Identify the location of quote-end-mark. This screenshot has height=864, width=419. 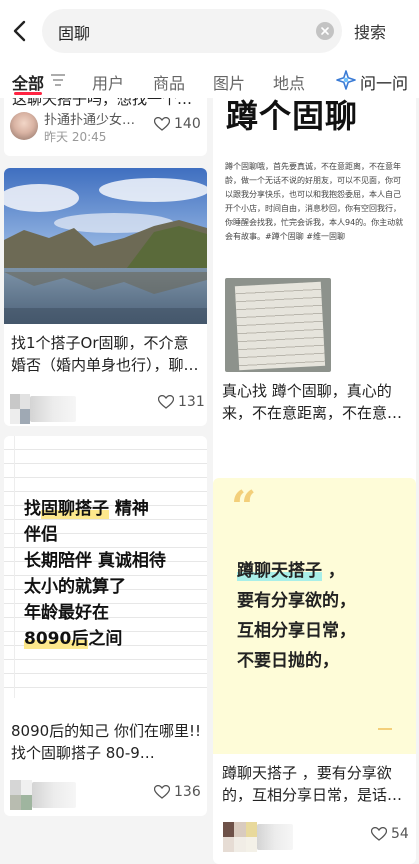
(385, 729).